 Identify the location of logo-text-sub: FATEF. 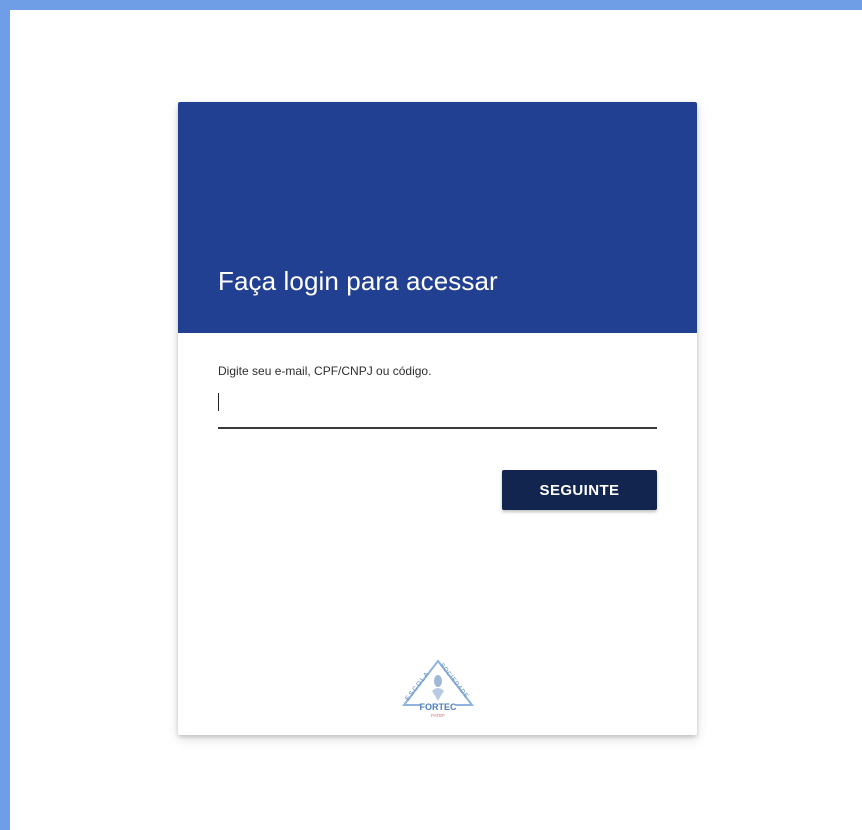
(438, 715).